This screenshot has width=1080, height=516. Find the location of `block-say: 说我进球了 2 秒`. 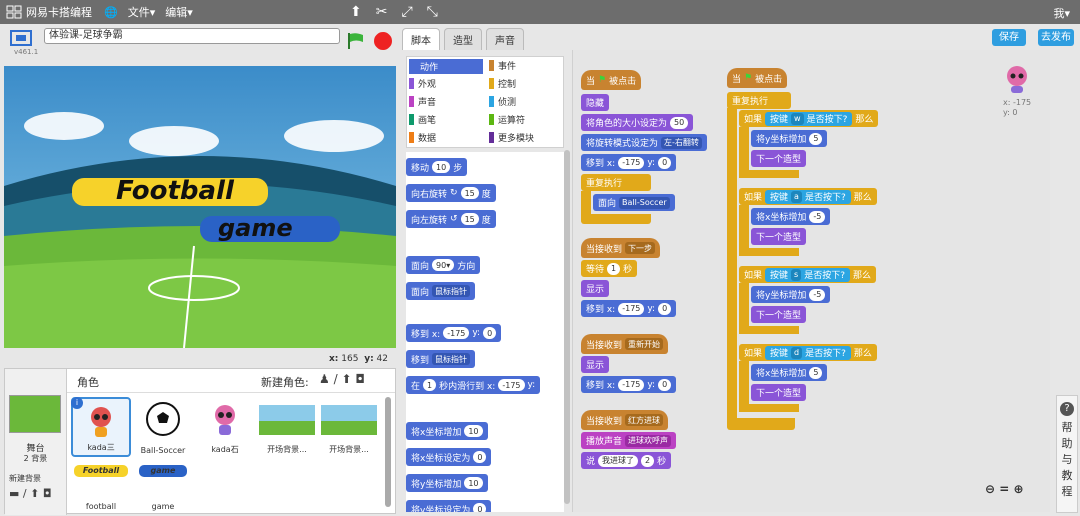

block-say: 说我进球了 2 秒 is located at coordinates (626, 460).